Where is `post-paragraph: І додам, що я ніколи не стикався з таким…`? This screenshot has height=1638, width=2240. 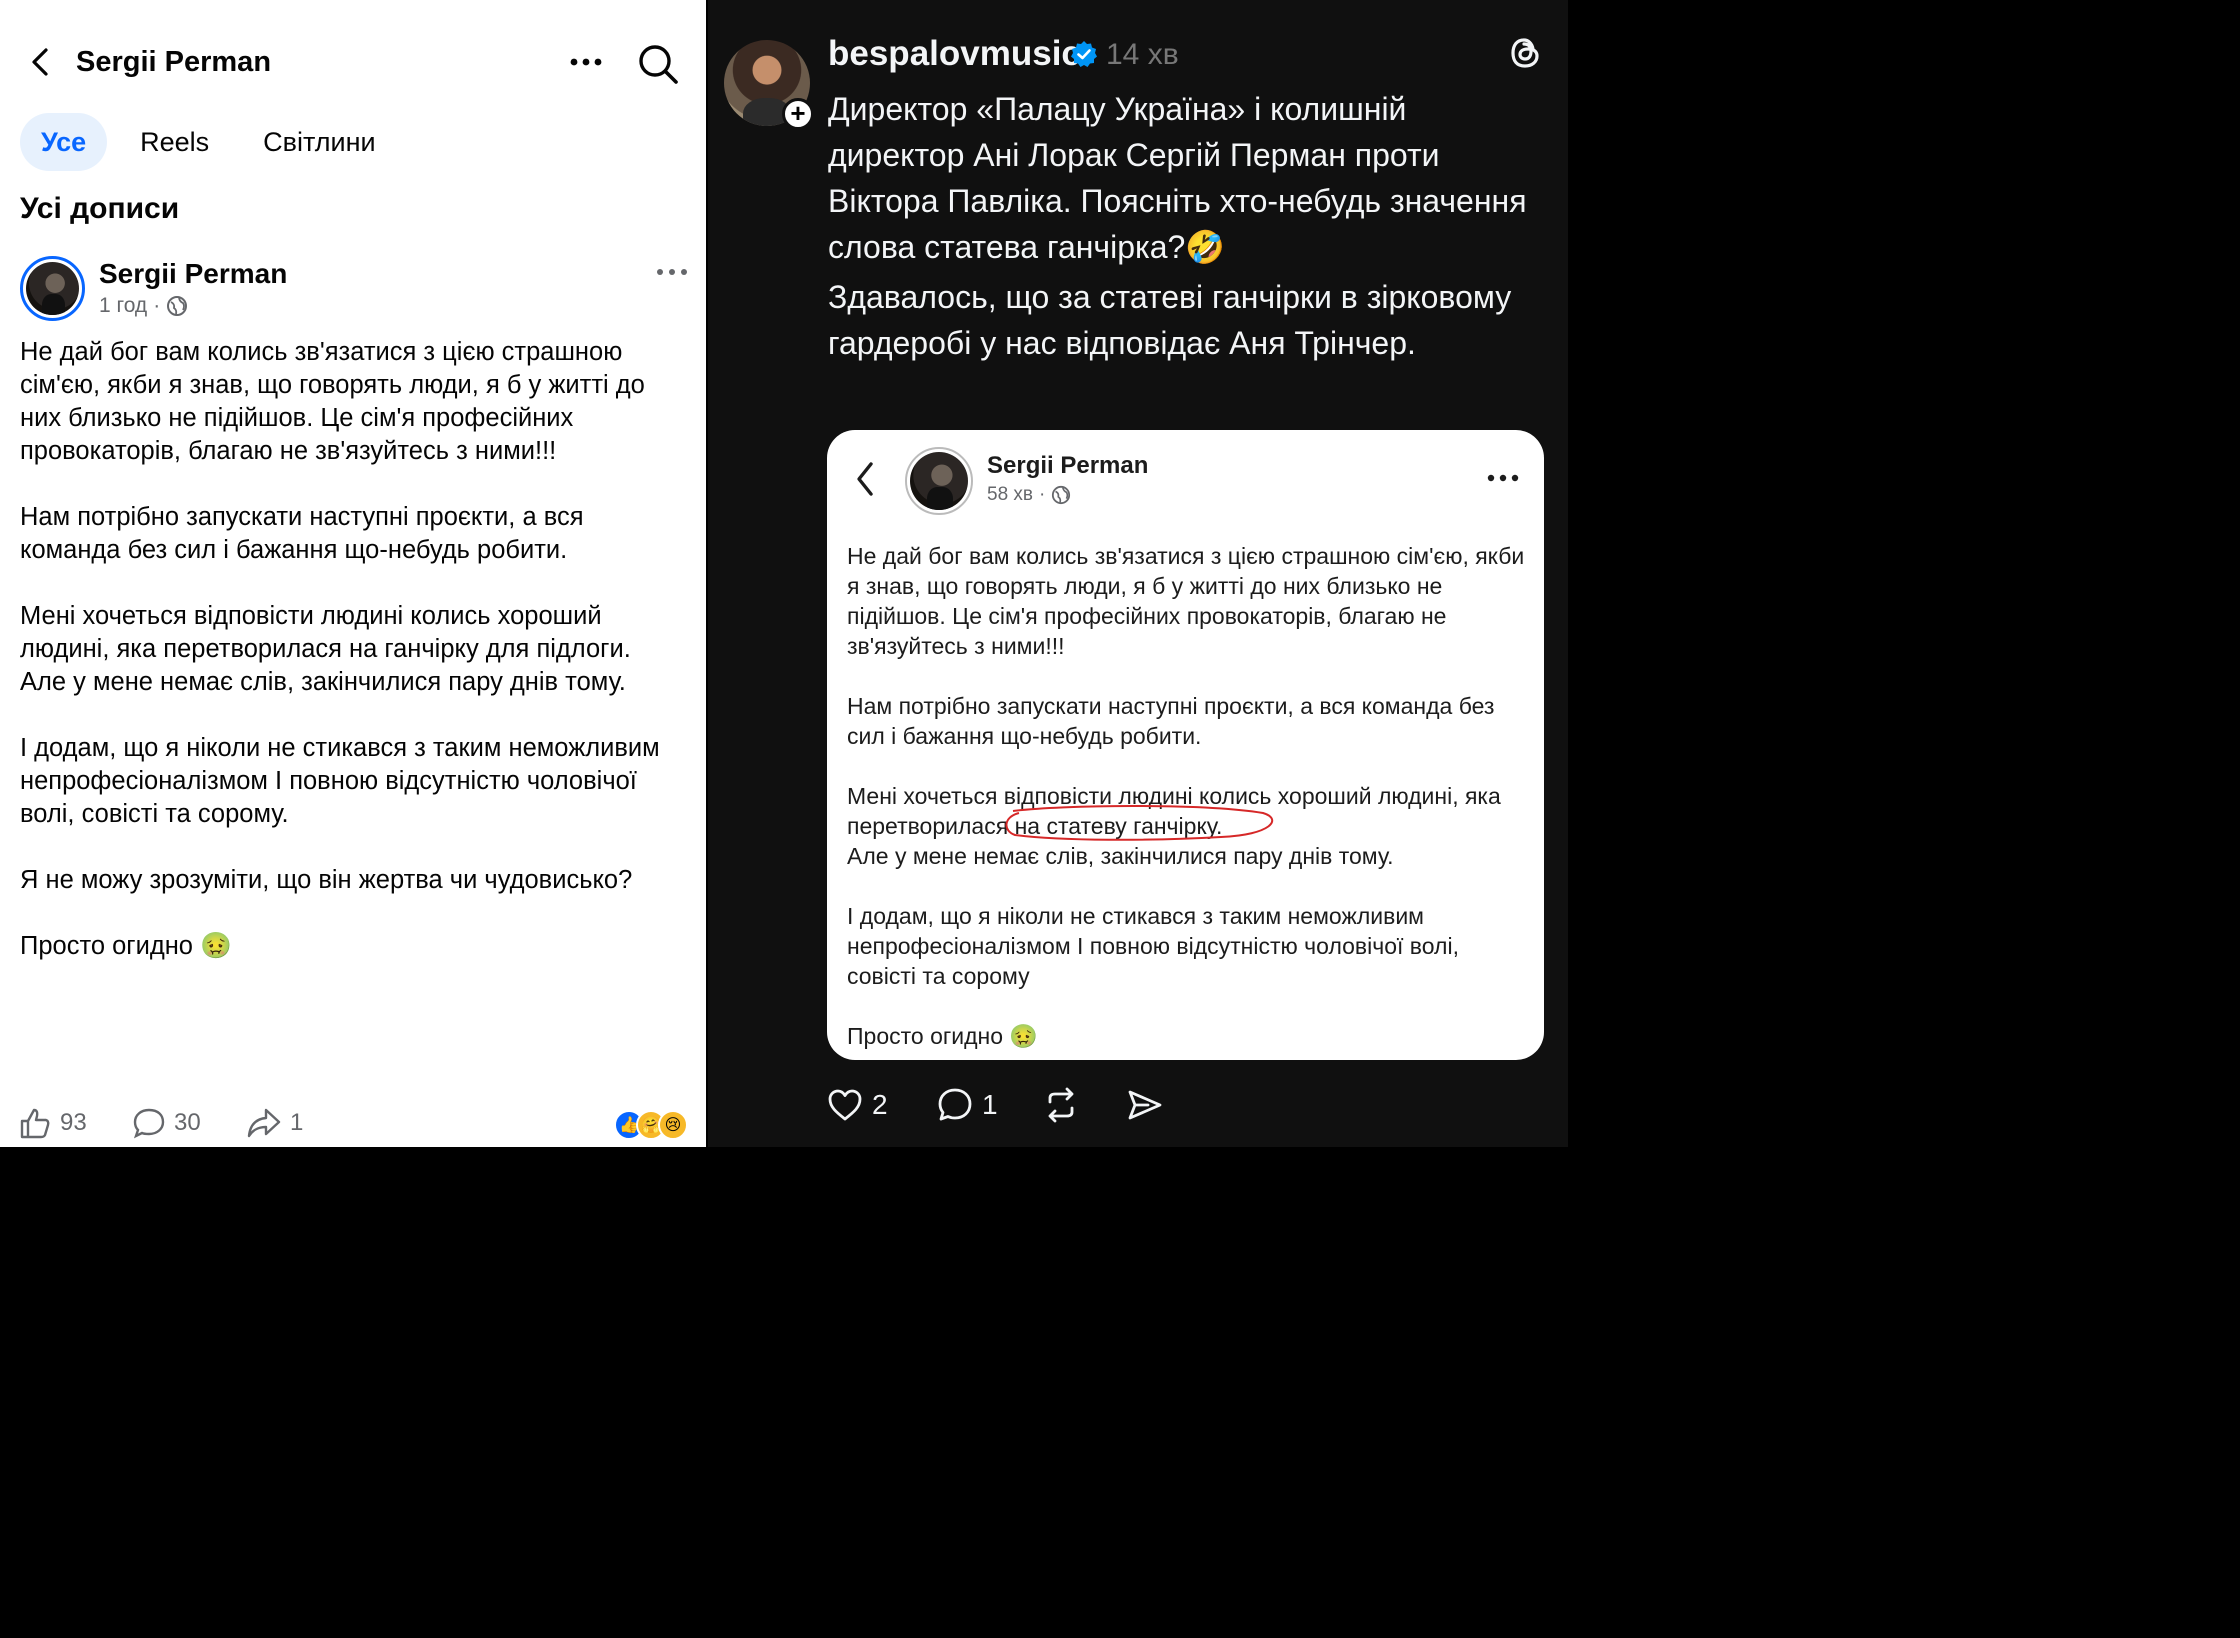 post-paragraph: І додам, що я ніколи не стикався з таким… is located at coordinates (340, 781).